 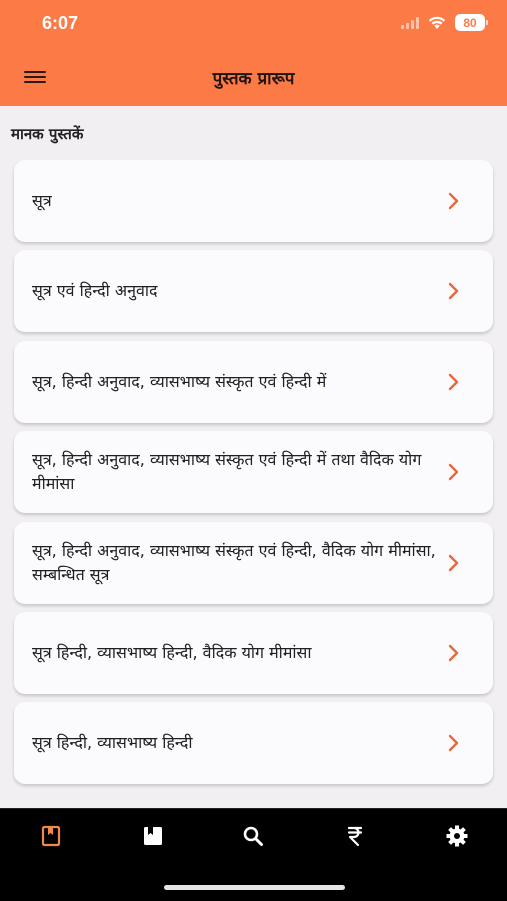 I want to click on book-icon, so click(x=51, y=836).